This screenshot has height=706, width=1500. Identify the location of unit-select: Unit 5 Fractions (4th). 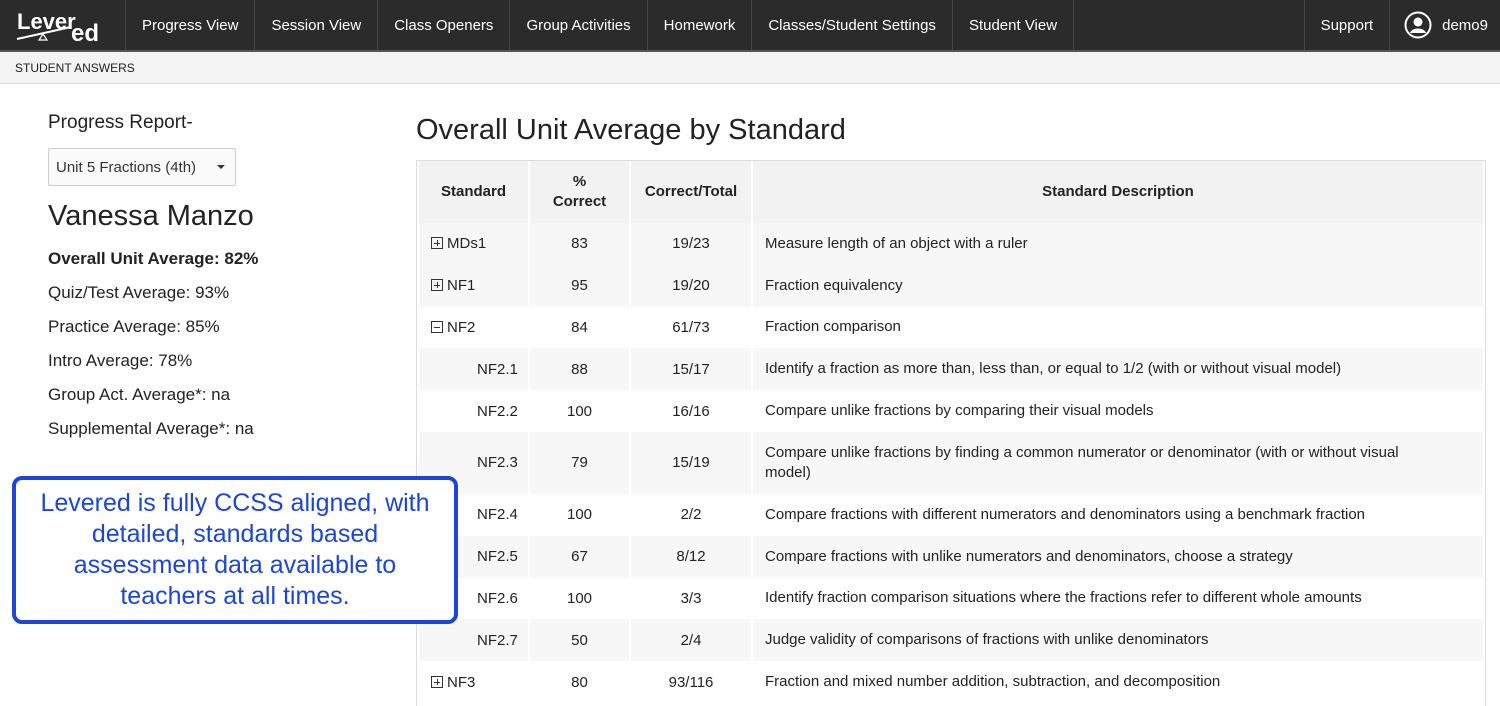
(142, 167).